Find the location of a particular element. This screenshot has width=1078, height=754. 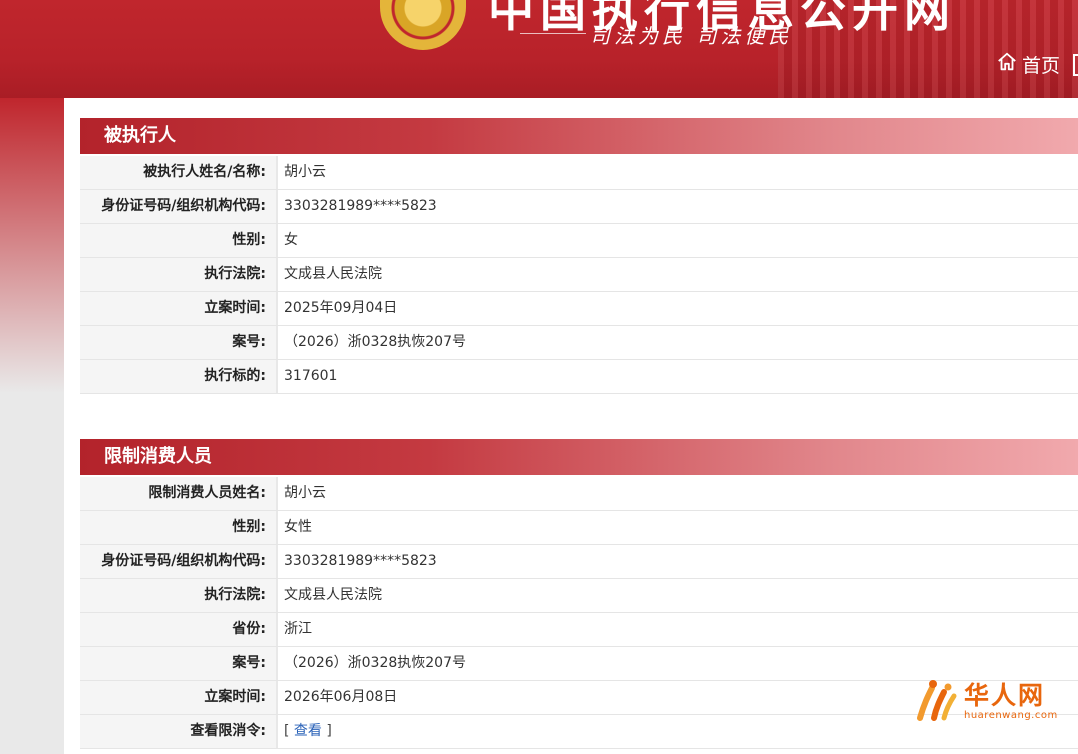

watermark-text: 华人网 huarenwang.com is located at coordinates (1011, 700).